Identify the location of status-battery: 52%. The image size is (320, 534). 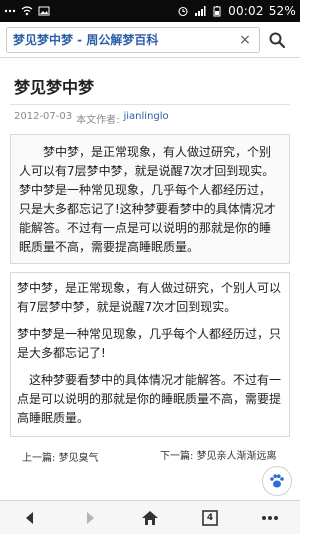
(282, 11).